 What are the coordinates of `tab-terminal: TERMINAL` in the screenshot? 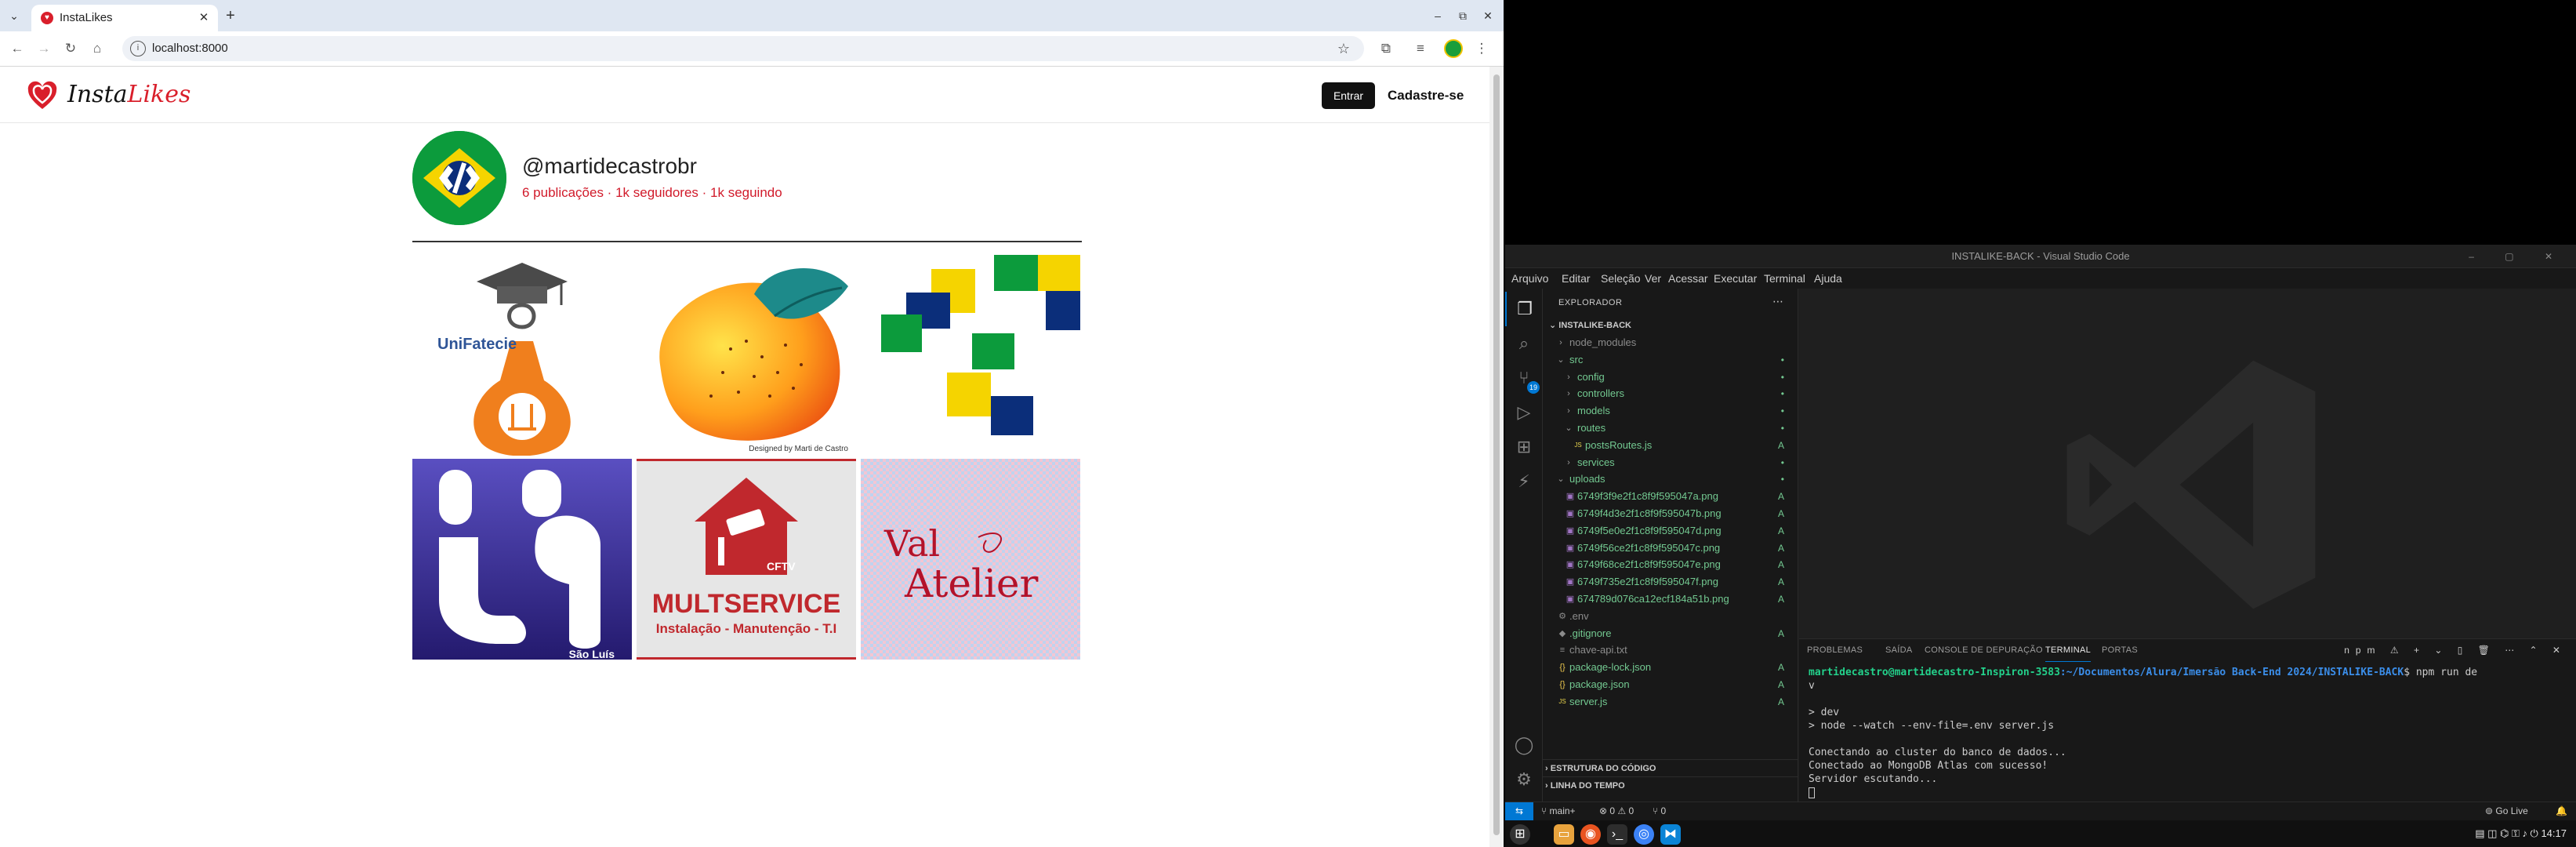 It's located at (2068, 650).